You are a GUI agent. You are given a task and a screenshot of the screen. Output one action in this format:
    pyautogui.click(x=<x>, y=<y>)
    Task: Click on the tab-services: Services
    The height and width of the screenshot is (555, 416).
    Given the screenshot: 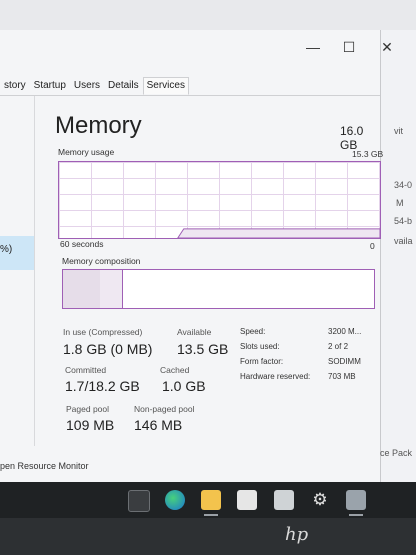 What is the action you would take?
    pyautogui.click(x=165, y=86)
    